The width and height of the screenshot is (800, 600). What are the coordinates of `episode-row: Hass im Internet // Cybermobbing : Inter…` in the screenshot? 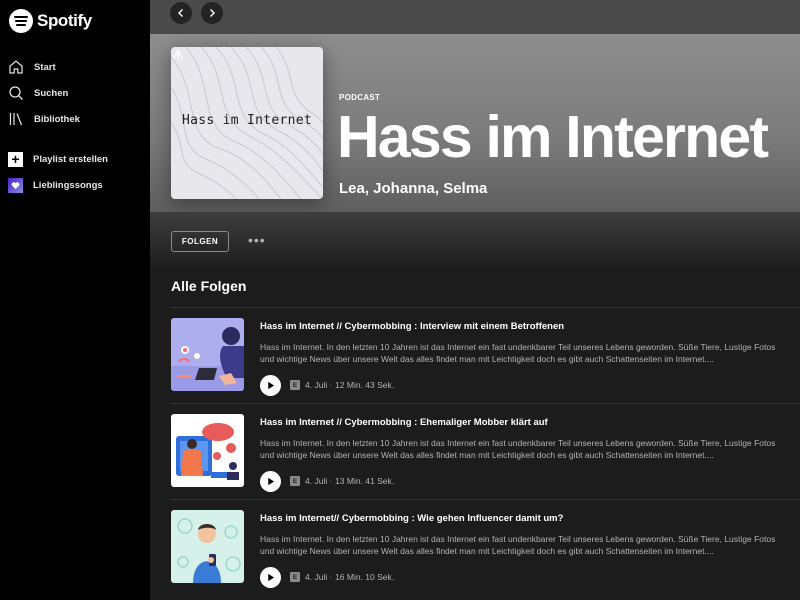 It's located at (475, 355).